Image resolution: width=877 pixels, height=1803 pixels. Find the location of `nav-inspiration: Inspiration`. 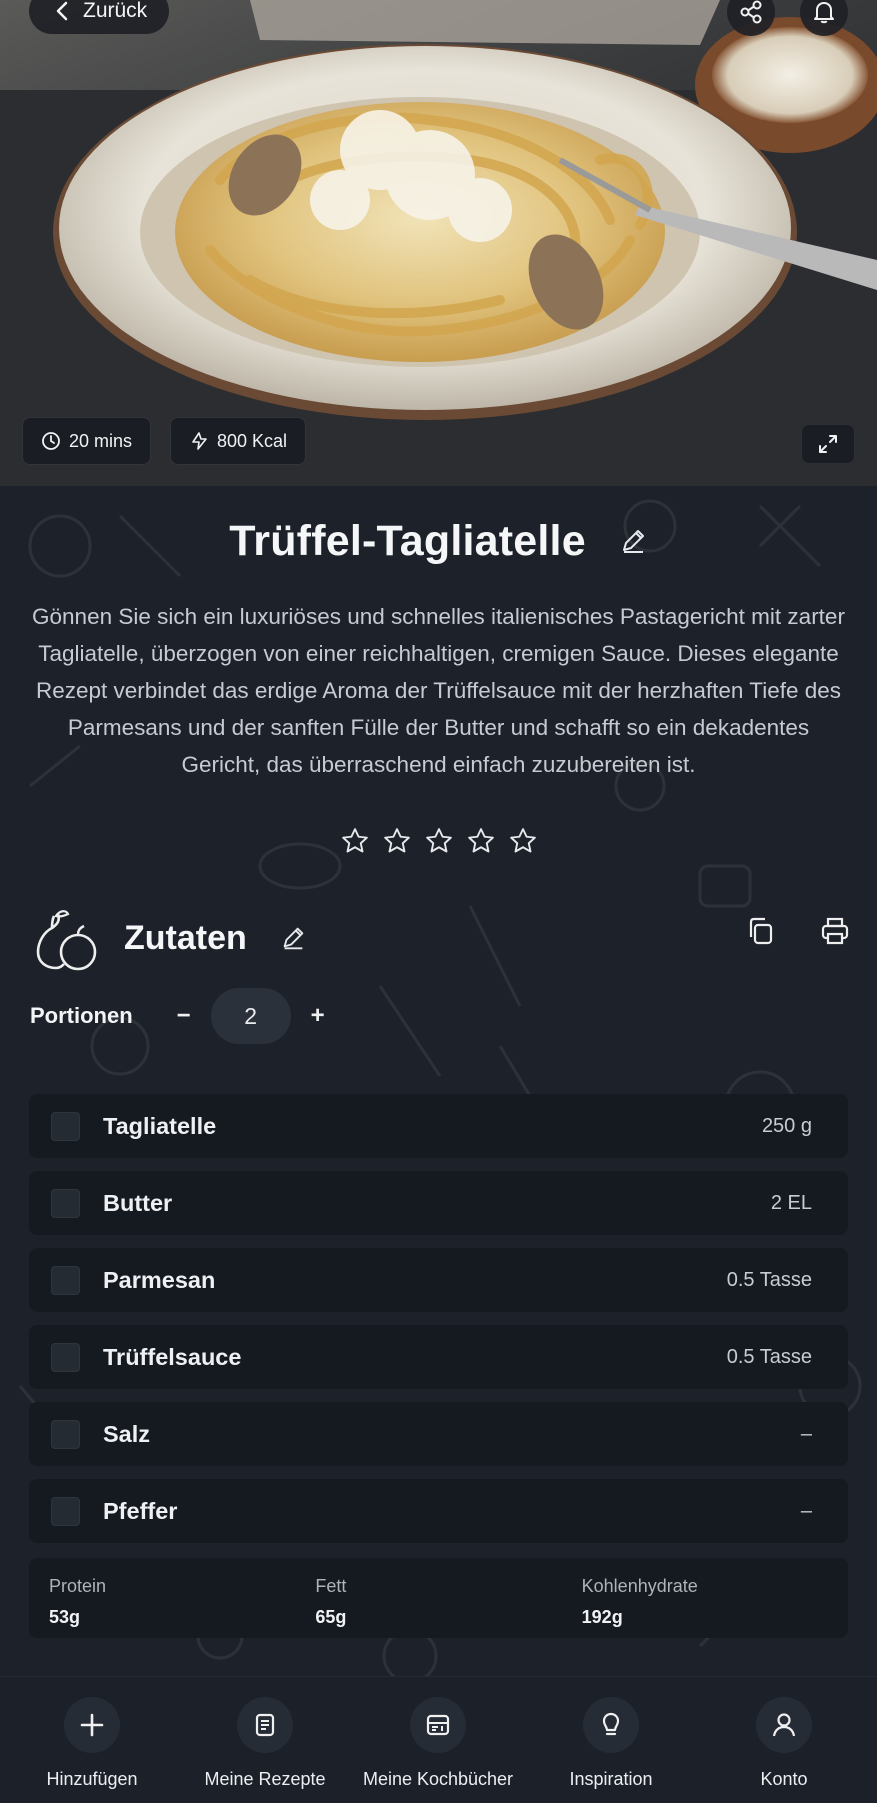

nav-inspiration: Inspiration is located at coordinates (611, 1743).